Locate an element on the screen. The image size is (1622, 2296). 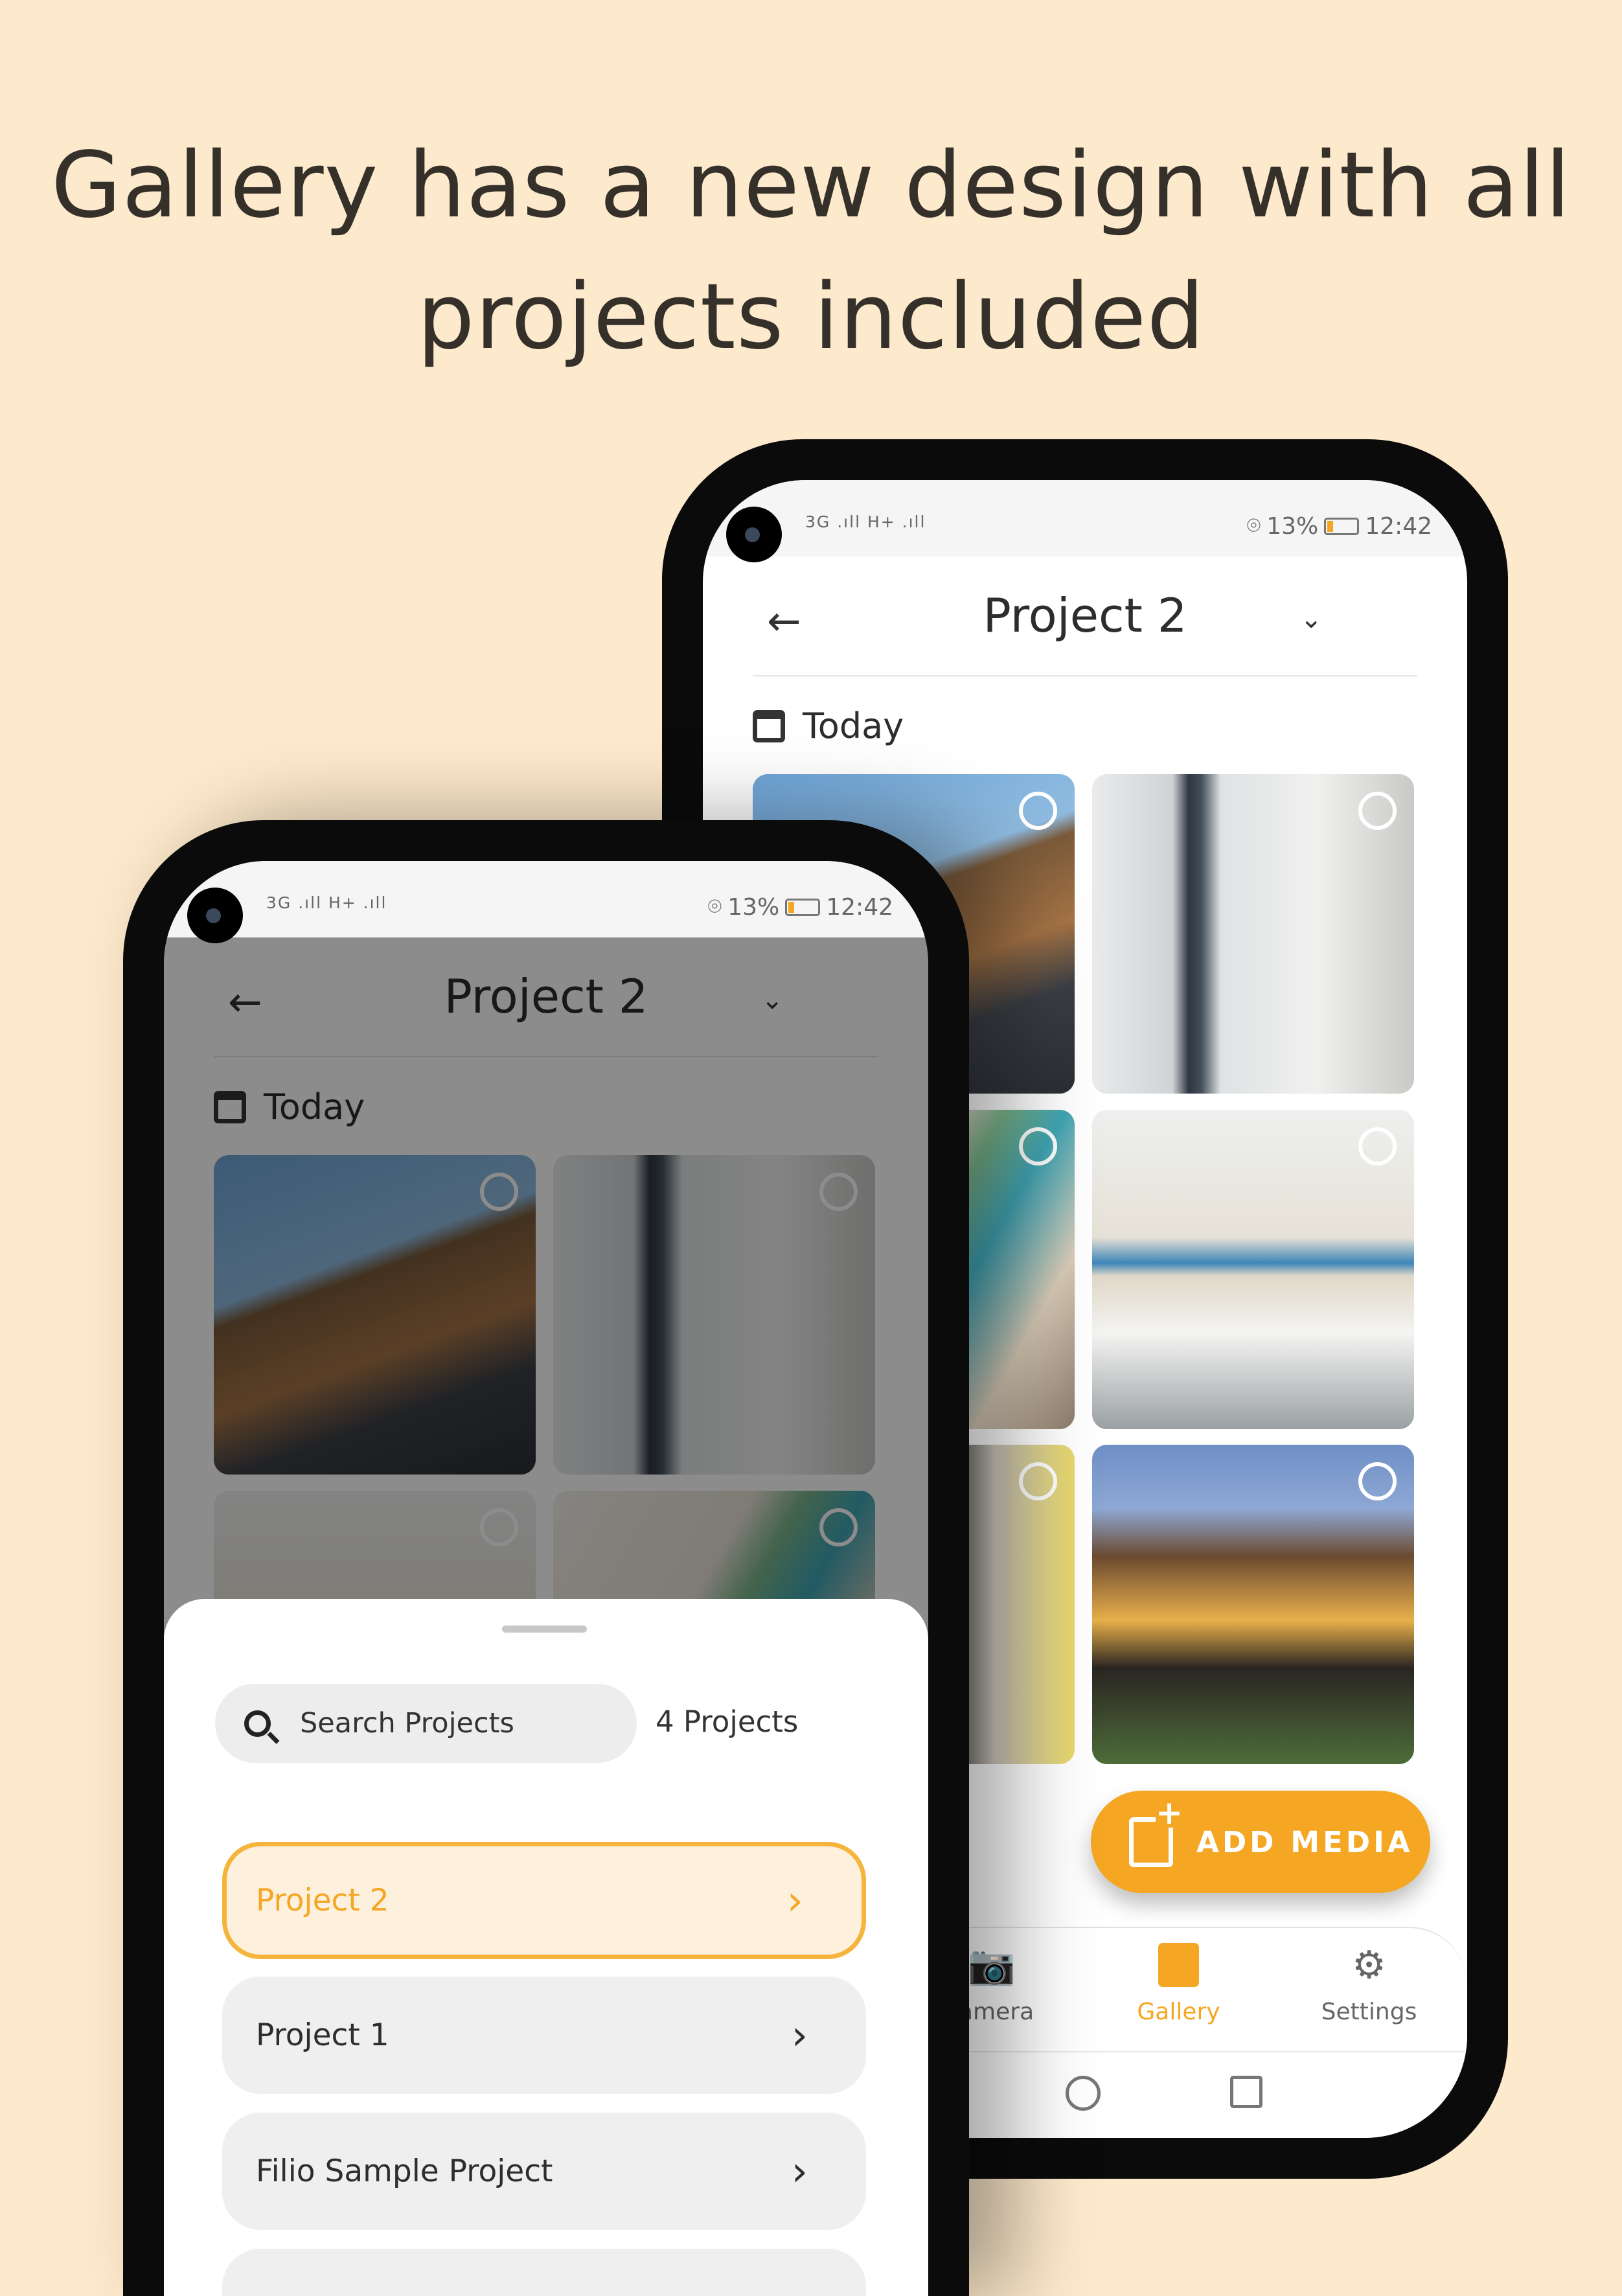
project-count: 4 Projects is located at coordinates (727, 1722).